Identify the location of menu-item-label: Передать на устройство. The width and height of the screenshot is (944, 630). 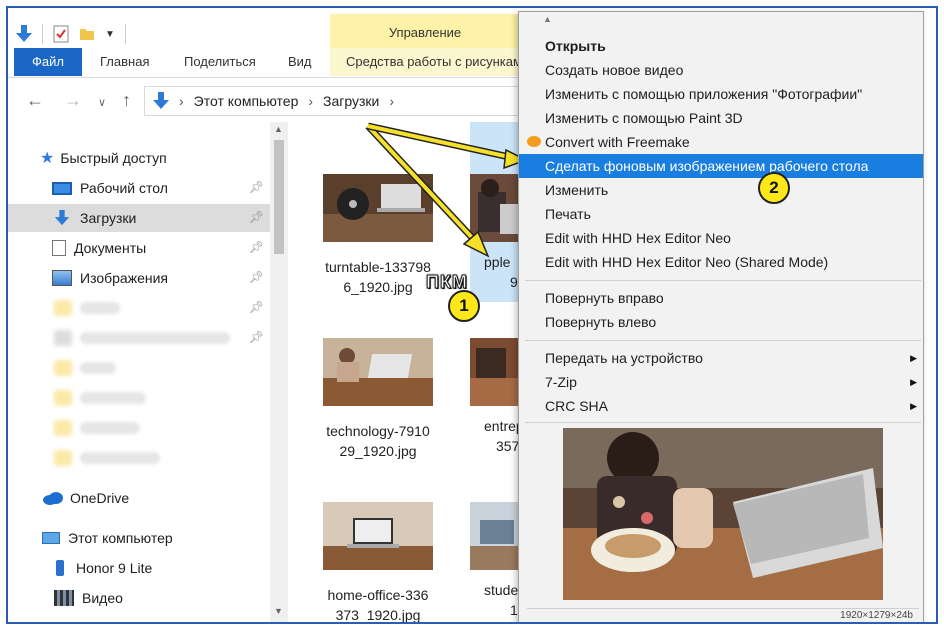
(624, 358).